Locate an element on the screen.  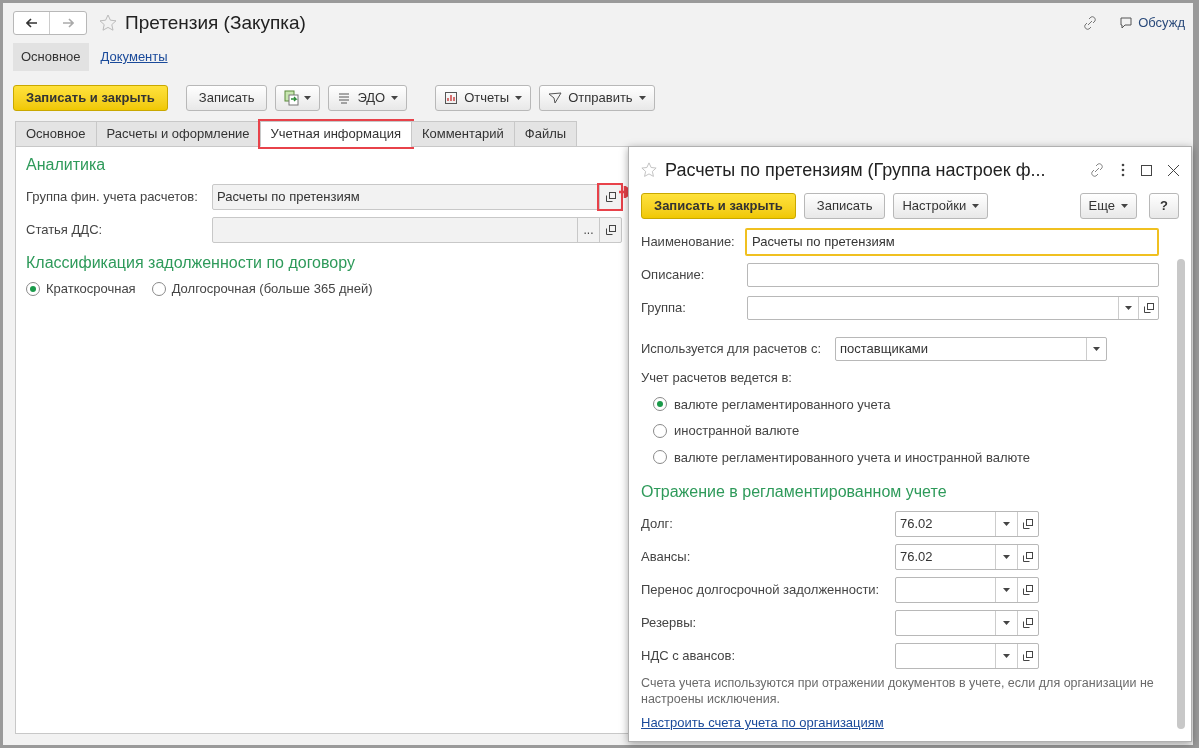
tab: Основное is located at coordinates (56, 134).